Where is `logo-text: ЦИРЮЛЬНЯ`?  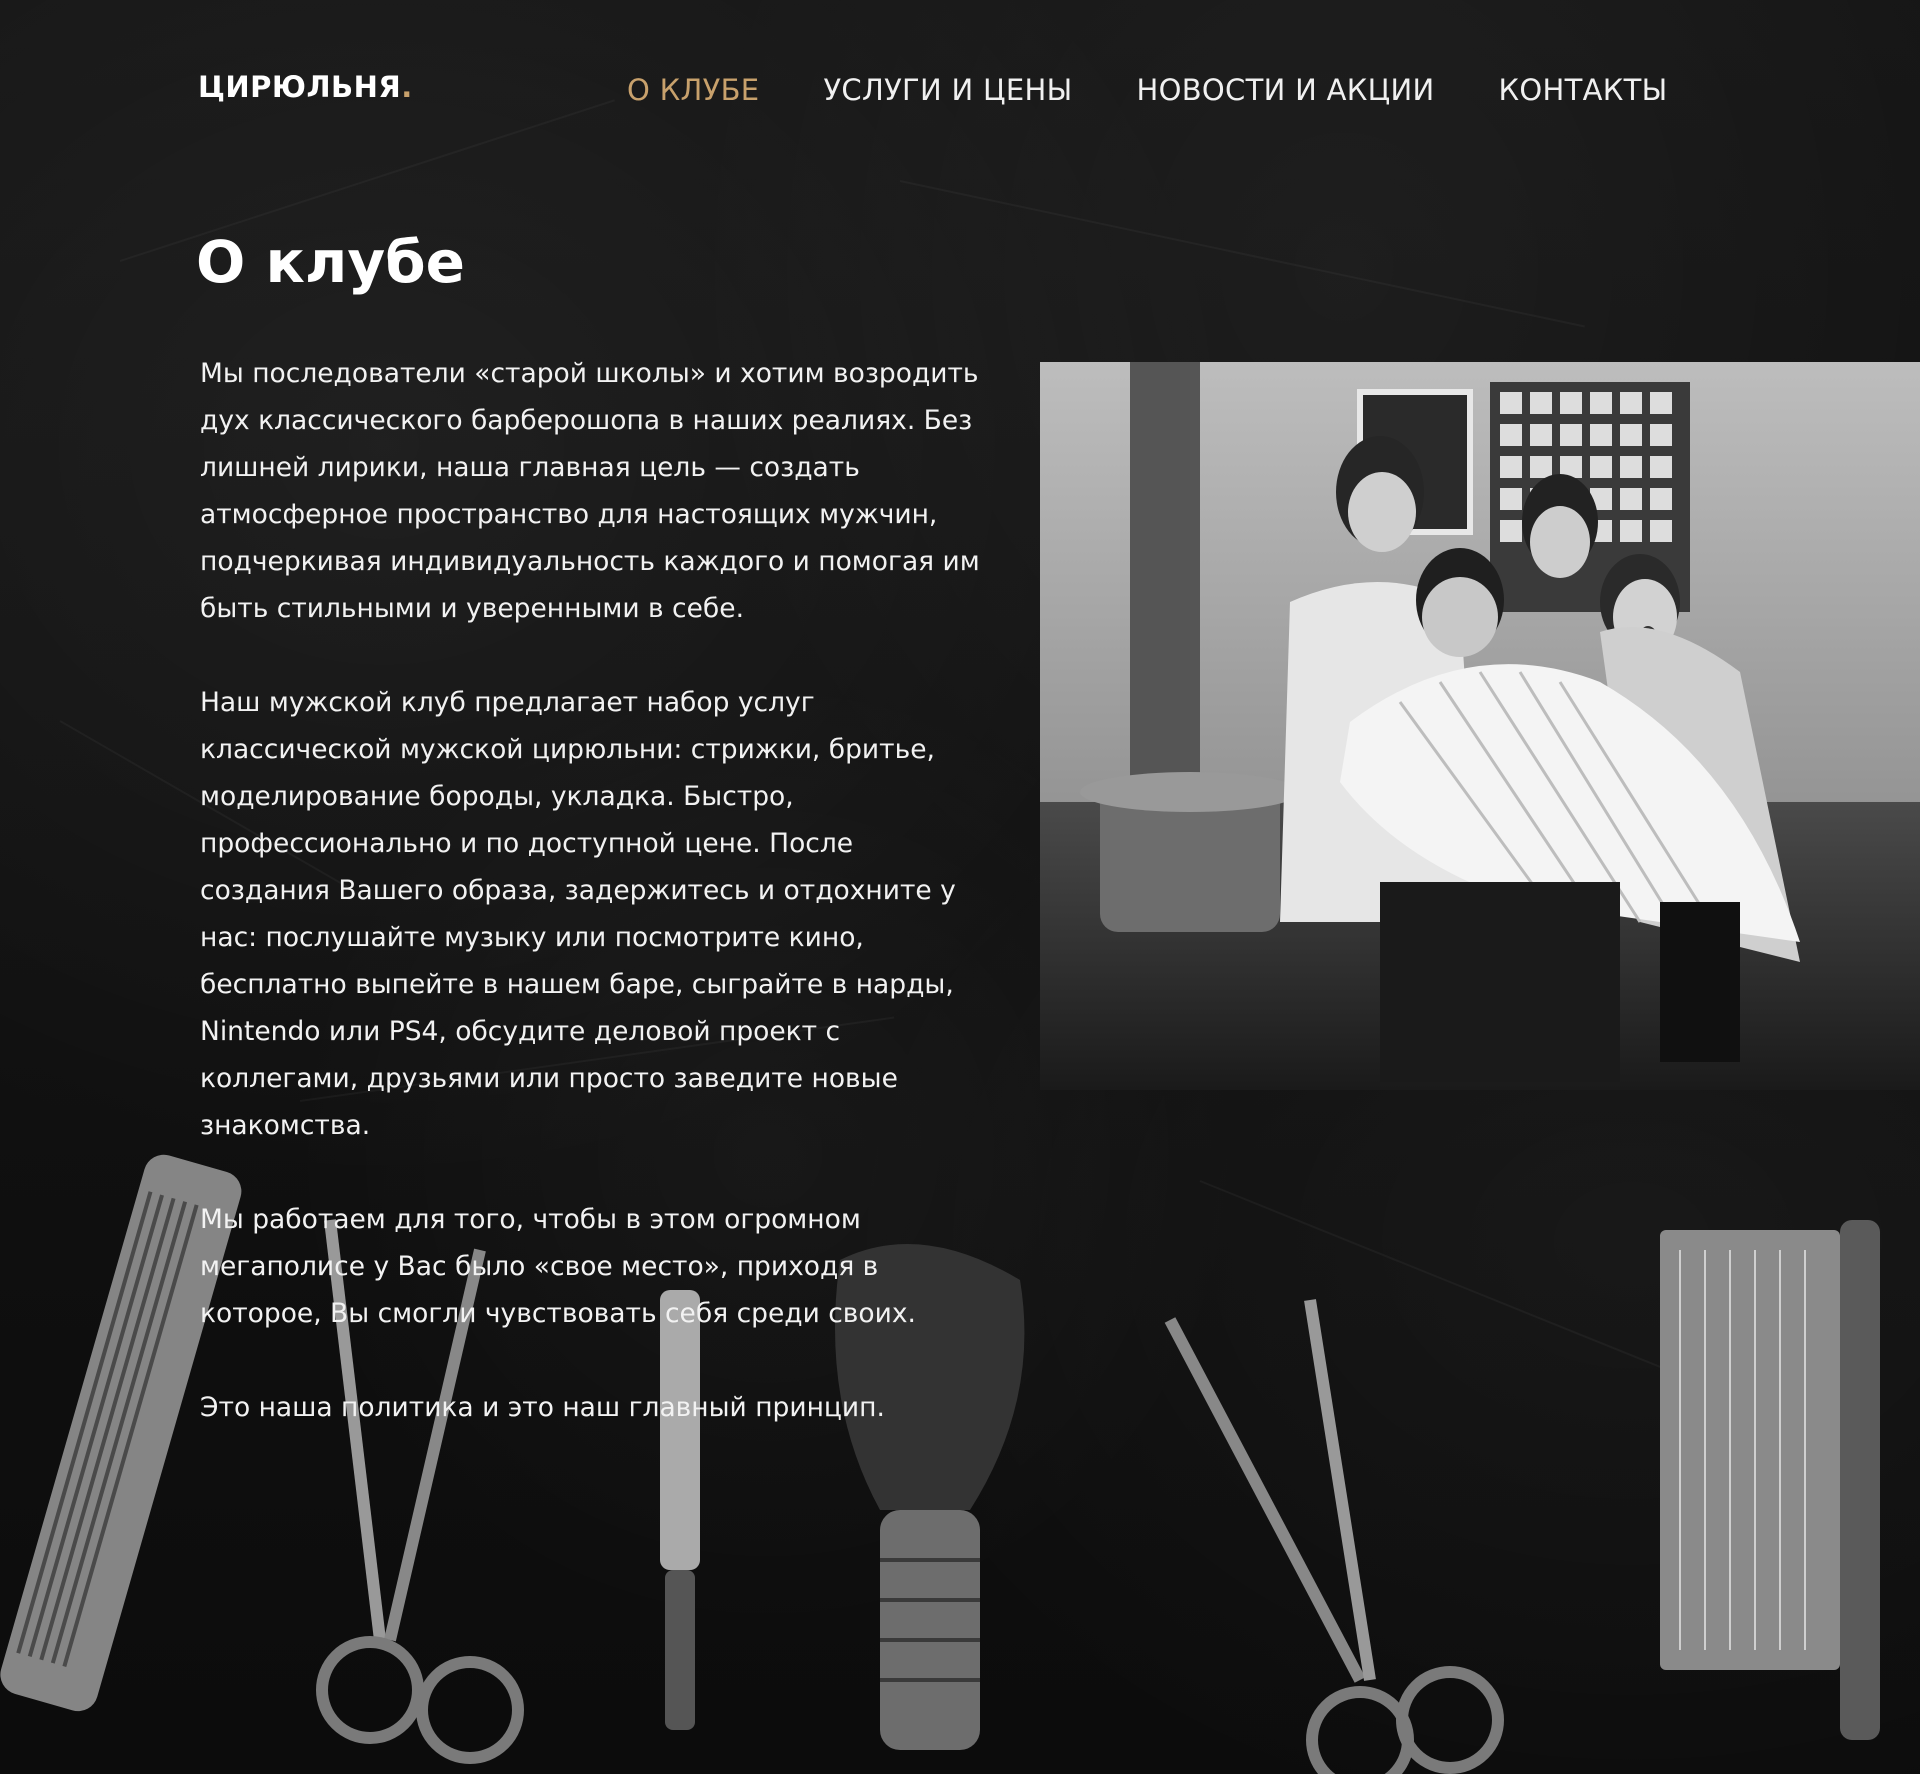
logo-text: ЦИРЮЛЬНЯ is located at coordinates (300, 87).